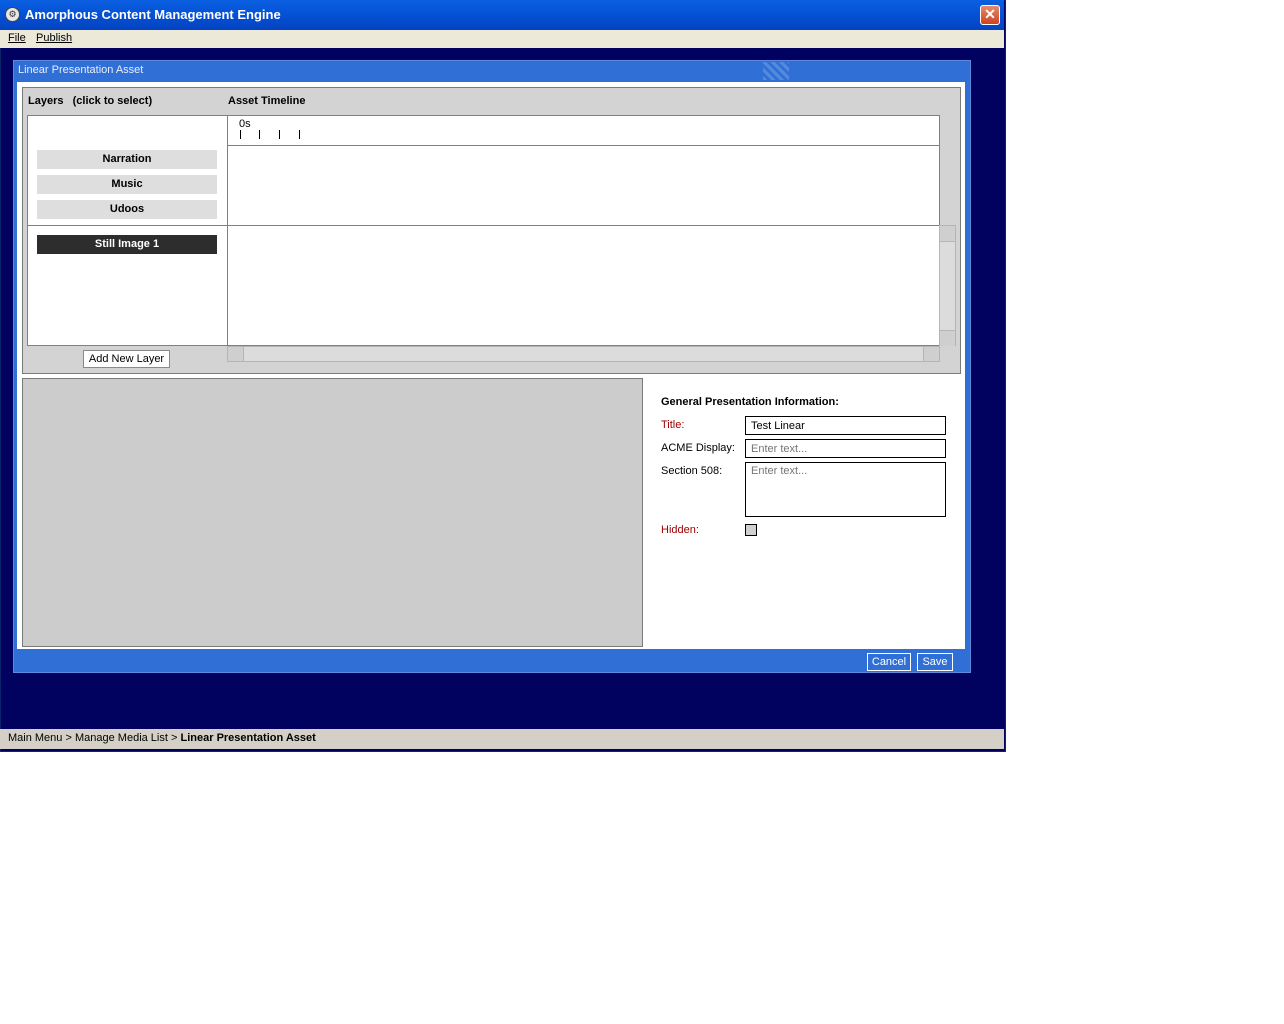 This screenshot has height=1024, width=1284. Describe the element at coordinates (248, 738) in the screenshot. I see `breadcrumb-current: Linear Presentation Asset` at that location.